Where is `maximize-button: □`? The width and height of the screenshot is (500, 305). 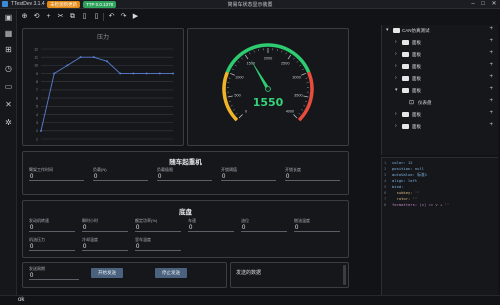
maximize-button: □ is located at coordinates (483, 4).